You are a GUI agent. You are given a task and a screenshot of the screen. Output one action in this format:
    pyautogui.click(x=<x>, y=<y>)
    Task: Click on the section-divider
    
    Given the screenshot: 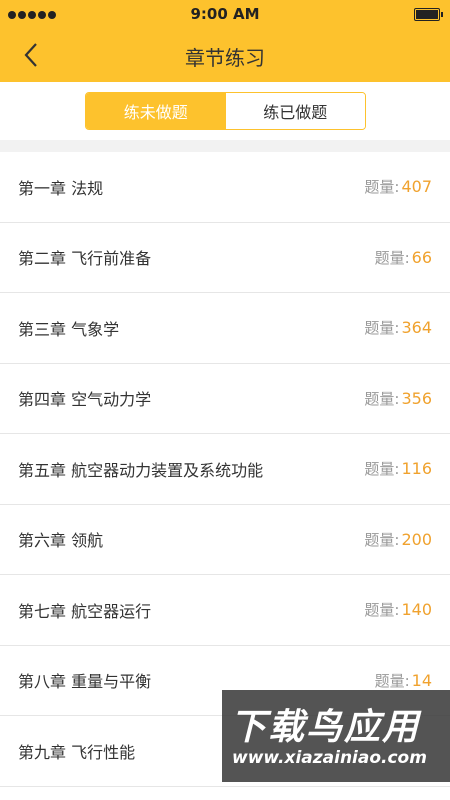 What is the action you would take?
    pyautogui.click(x=225, y=146)
    